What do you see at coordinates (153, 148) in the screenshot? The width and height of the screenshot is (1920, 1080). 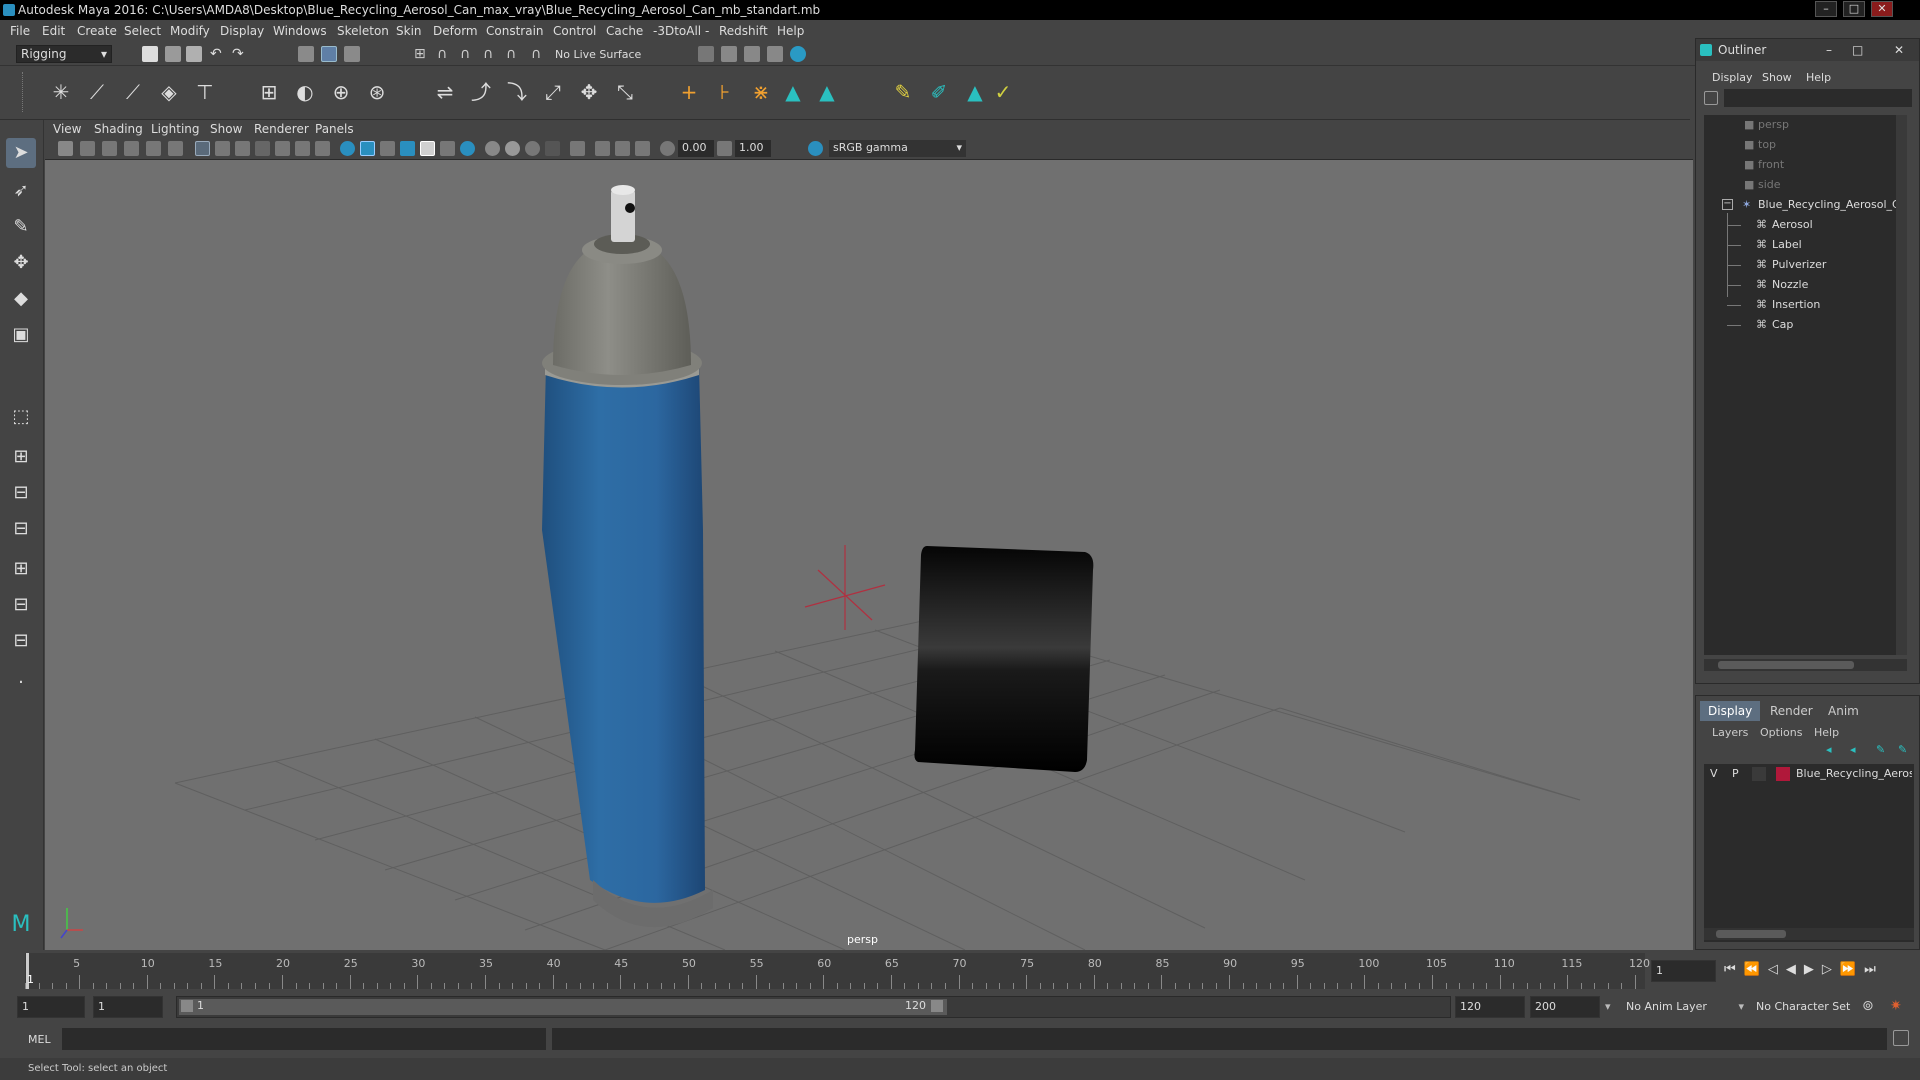 I see `twod-pan-icon` at bounding box center [153, 148].